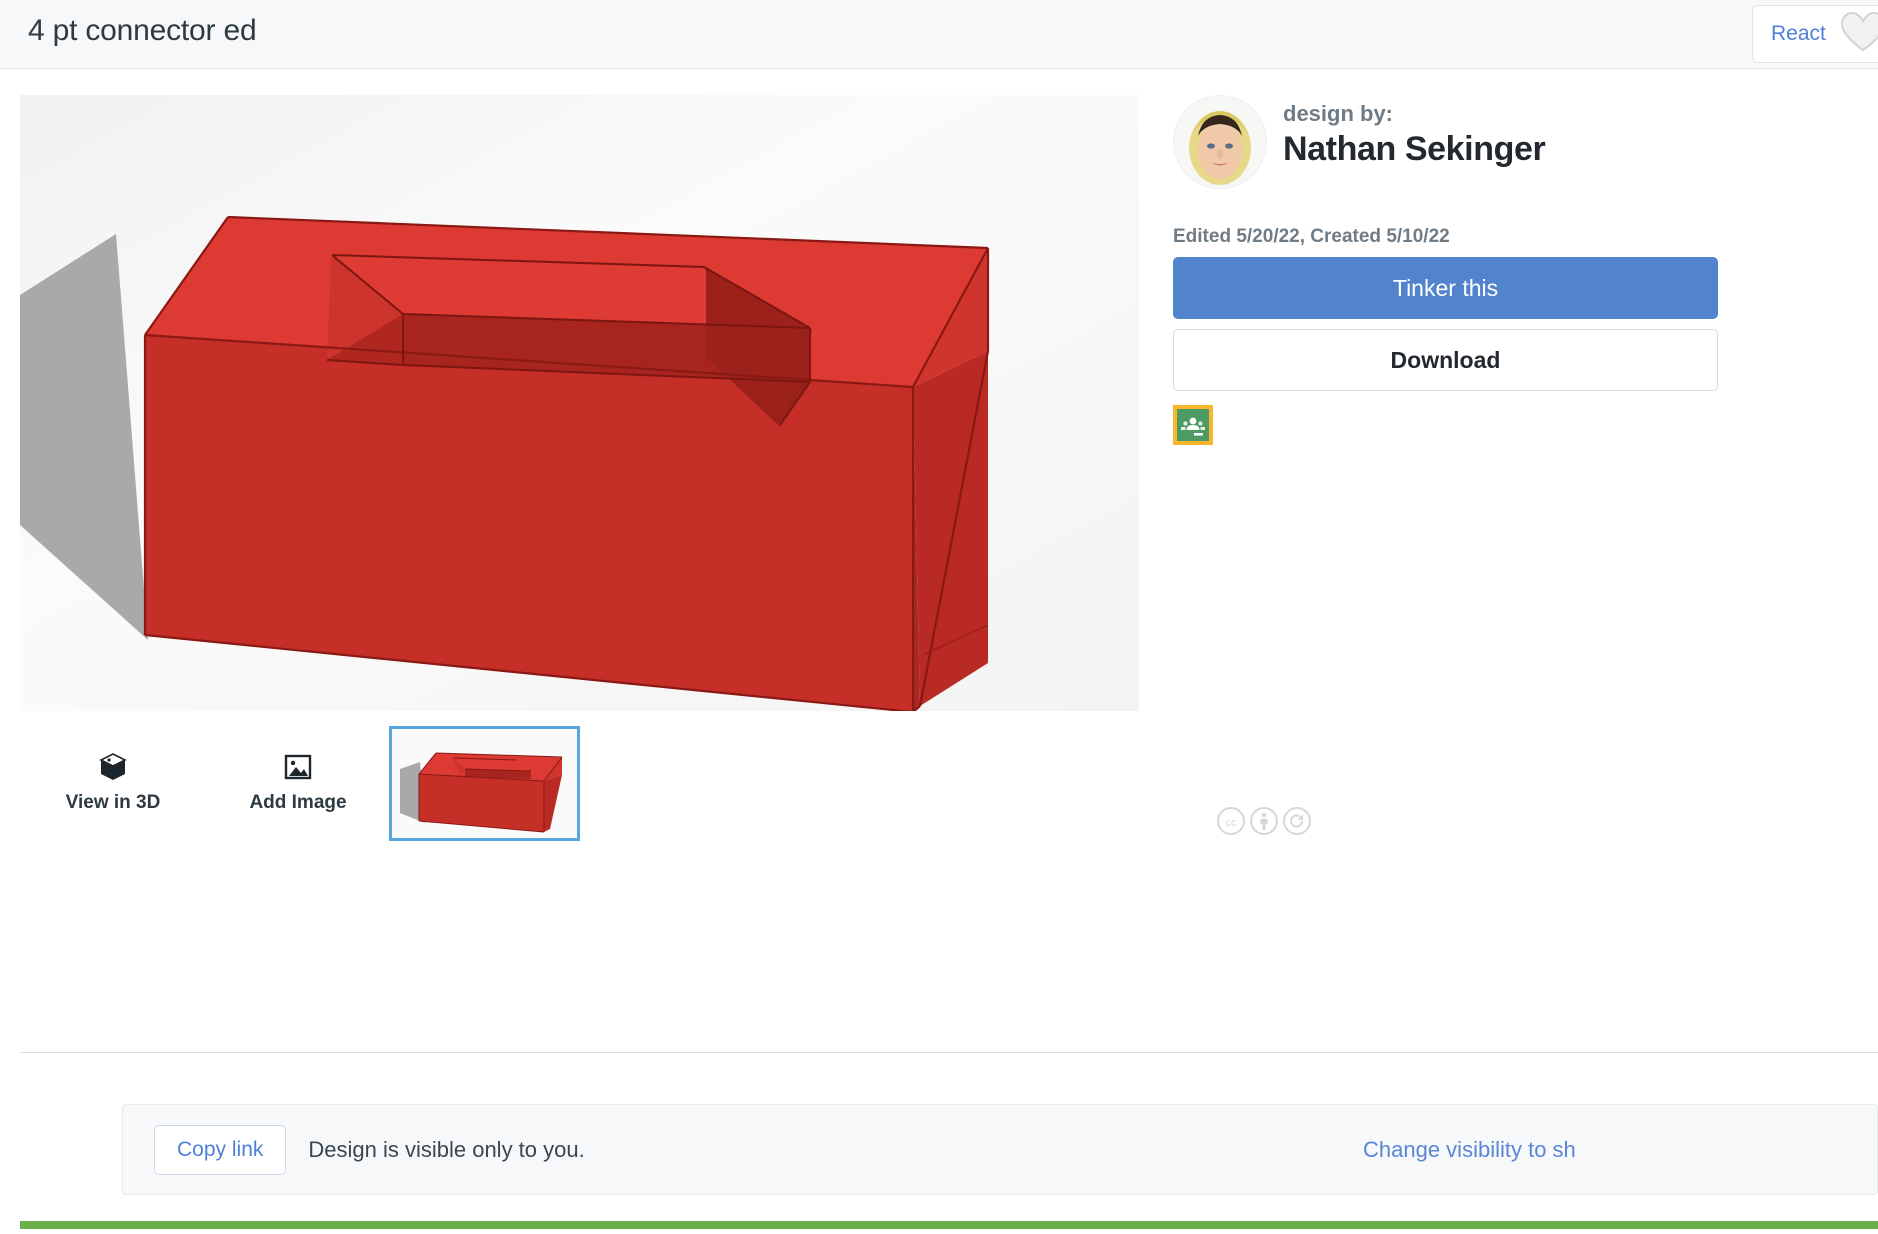 This screenshot has width=1878, height=1234. What do you see at coordinates (1469, 1150) in the screenshot?
I see `change-visibility-link: Change visibility to sh` at bounding box center [1469, 1150].